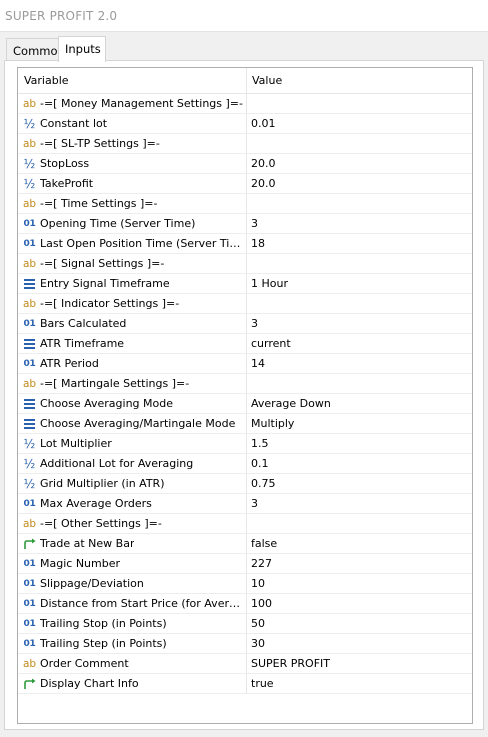 The height and width of the screenshot is (737, 488). Describe the element at coordinates (359, 543) in the screenshot. I see `value-cell: false` at that location.